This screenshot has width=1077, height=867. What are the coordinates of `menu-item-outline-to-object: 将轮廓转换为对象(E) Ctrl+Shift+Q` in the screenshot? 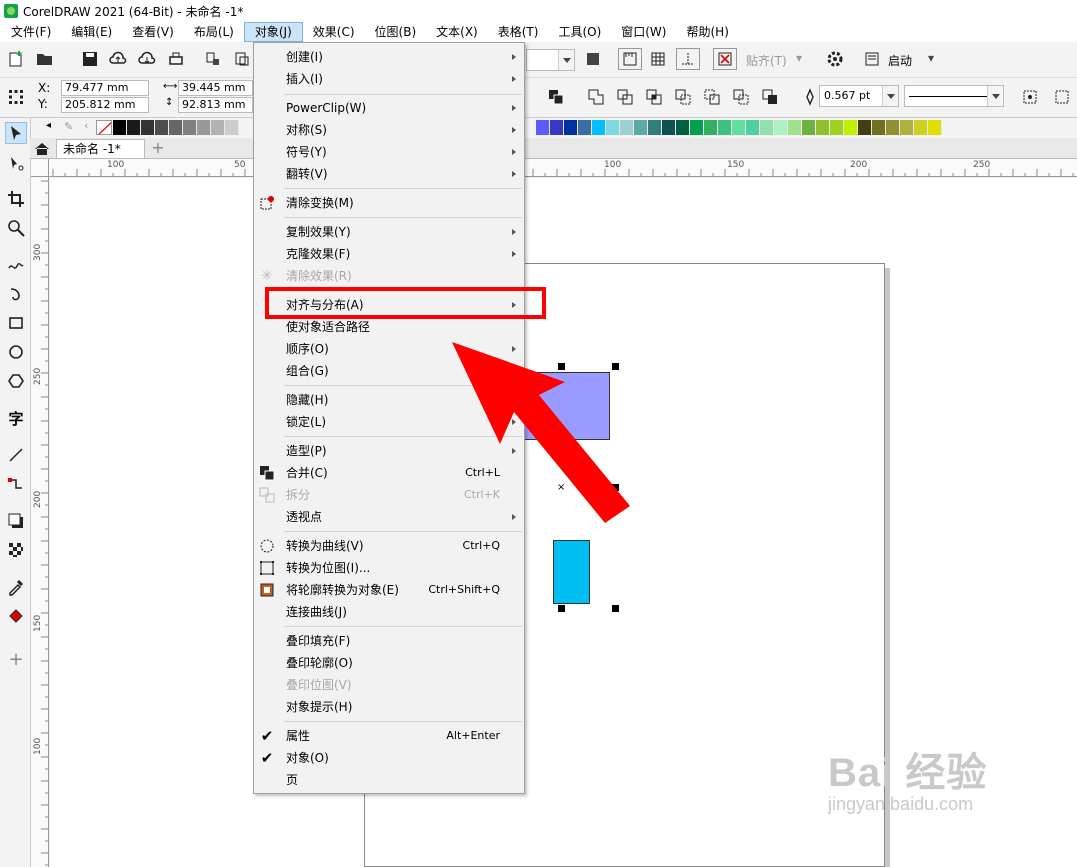 It's located at (389, 590).